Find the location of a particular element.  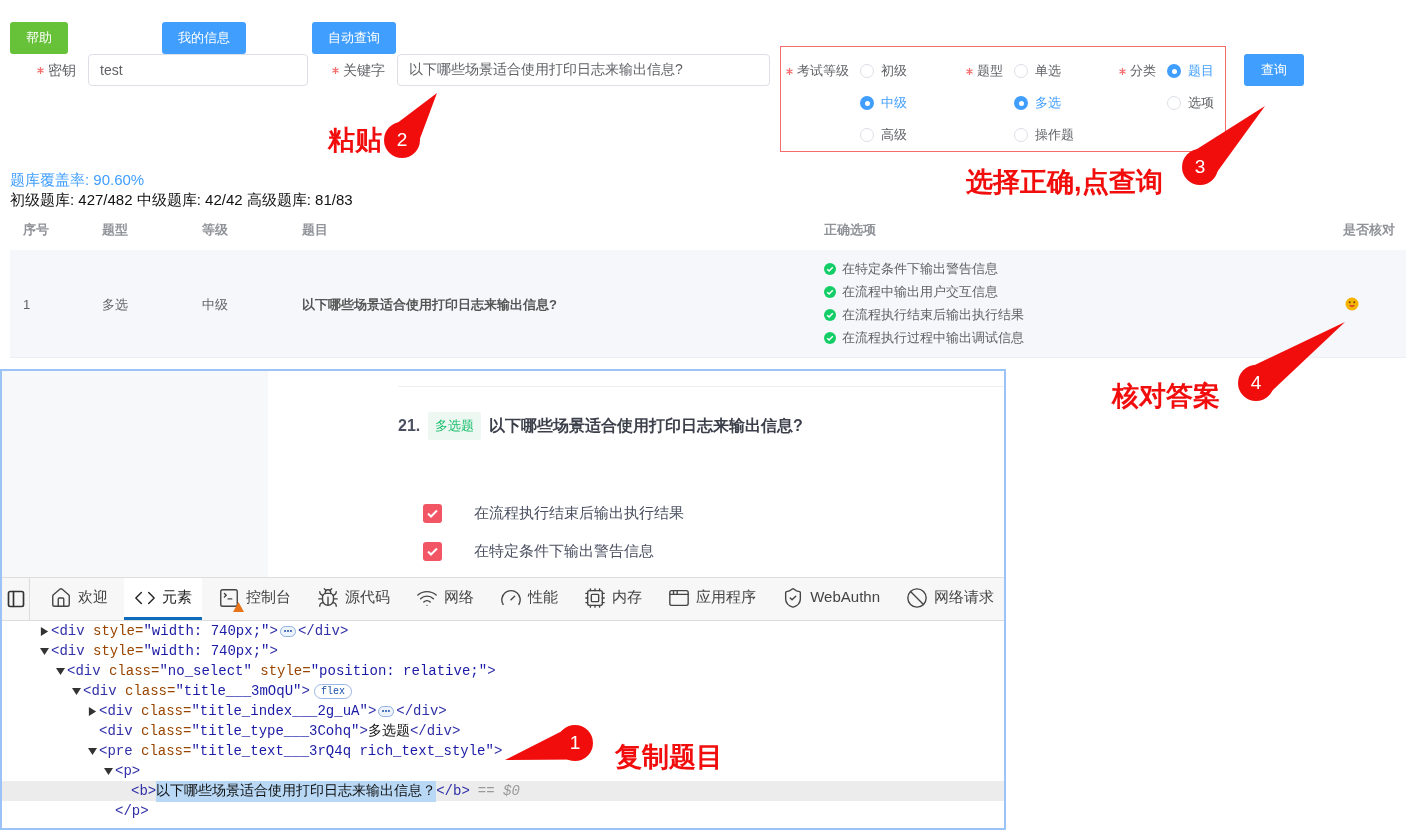

annotation-label: 选择正确,点查询 is located at coordinates (1064, 182).